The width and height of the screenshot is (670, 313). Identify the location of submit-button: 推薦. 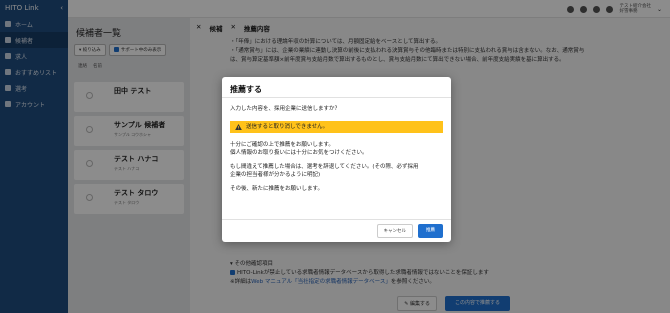
(430, 231).